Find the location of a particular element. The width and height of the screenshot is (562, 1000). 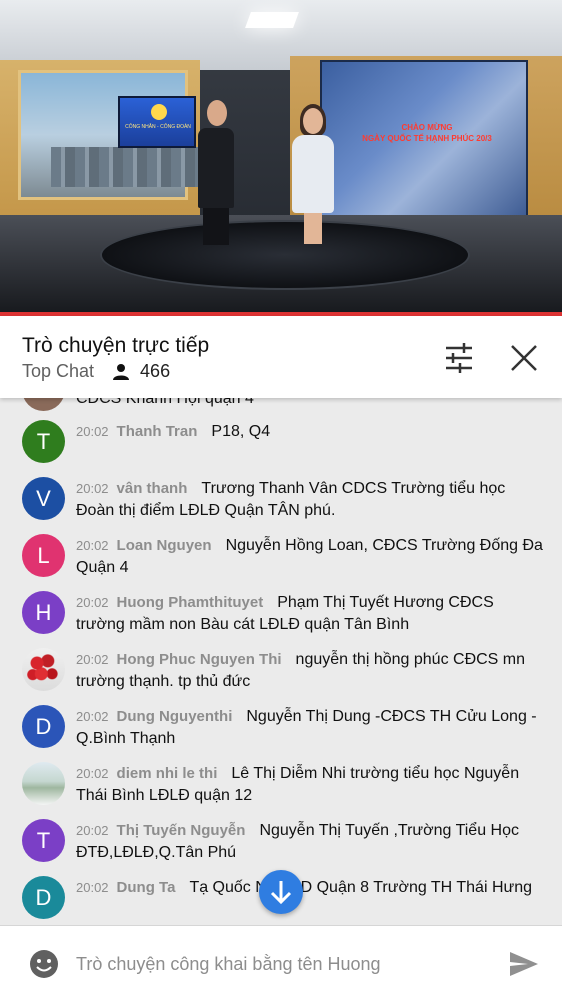

close-chat-button is located at coordinates (524, 358).